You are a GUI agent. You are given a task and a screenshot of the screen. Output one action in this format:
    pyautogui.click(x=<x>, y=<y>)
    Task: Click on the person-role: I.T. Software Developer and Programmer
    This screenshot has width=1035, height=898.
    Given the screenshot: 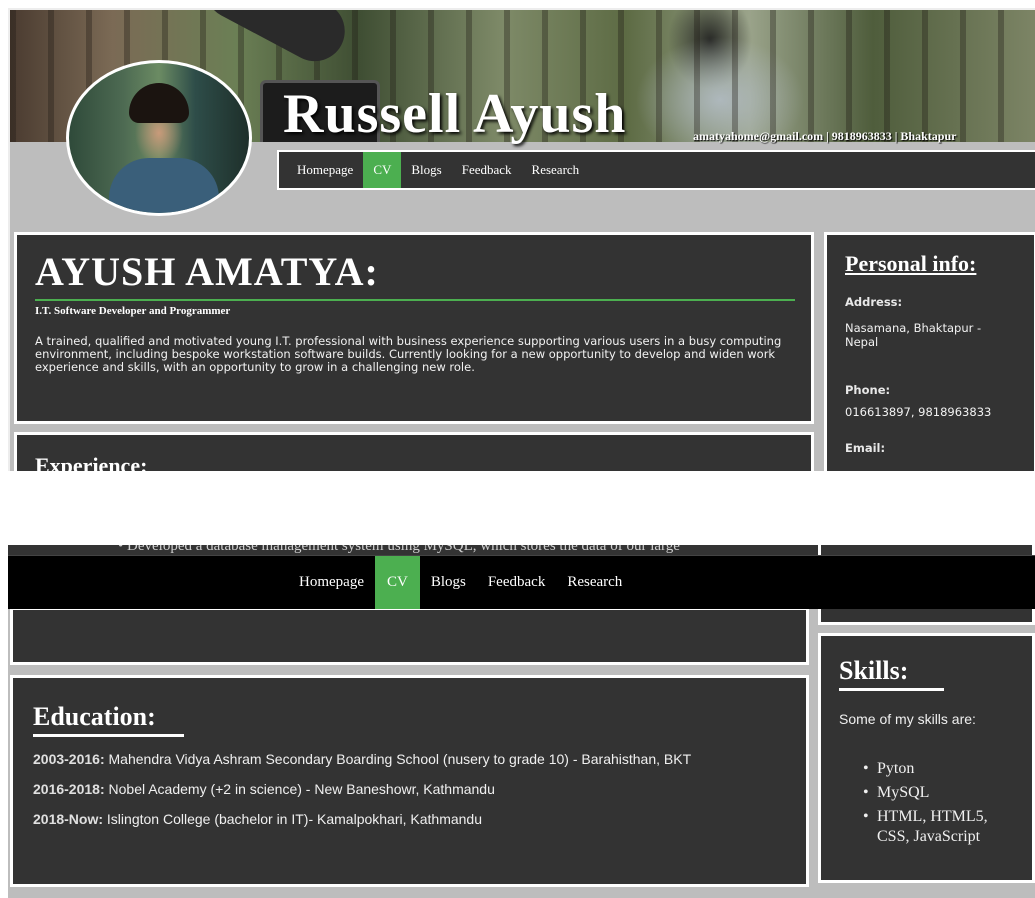 What is the action you would take?
    pyautogui.click(x=133, y=311)
    